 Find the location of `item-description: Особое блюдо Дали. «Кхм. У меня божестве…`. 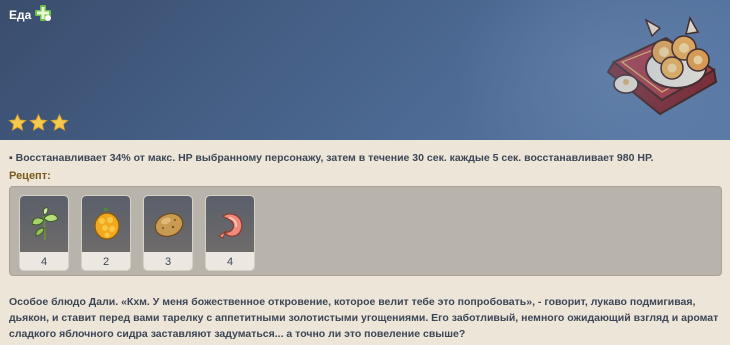

item-description: Особое блюдо Дали. «Кхм. У меня божестве… is located at coordinates (364, 318).